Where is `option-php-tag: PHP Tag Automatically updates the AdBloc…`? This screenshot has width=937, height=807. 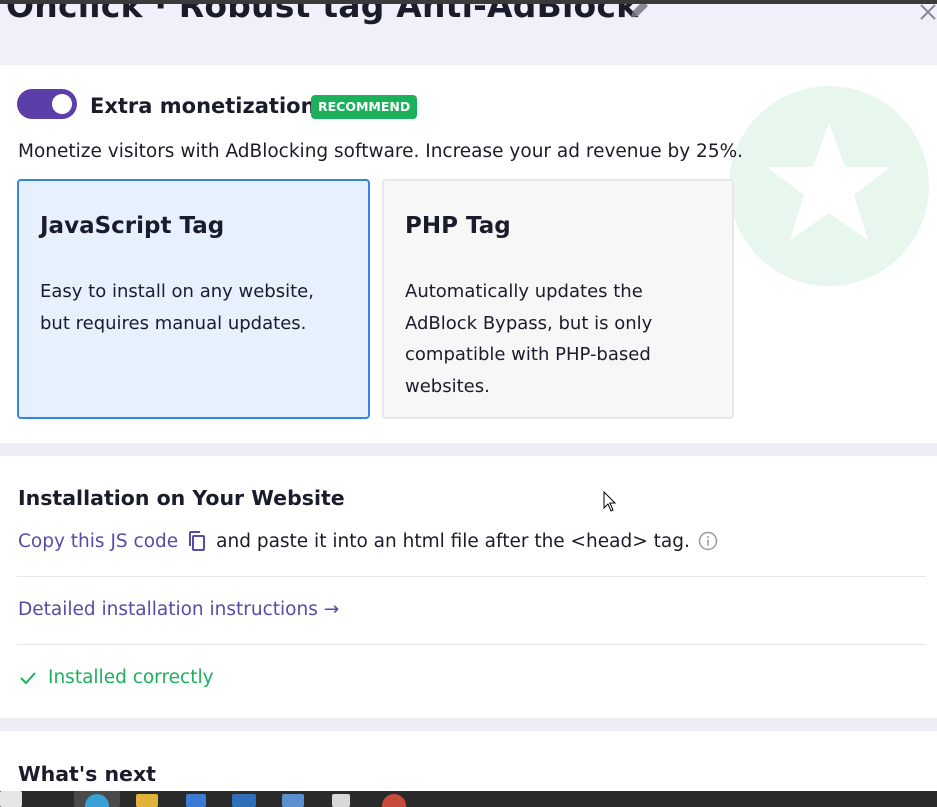
option-php-tag: PHP Tag Automatically updates the AdBloc… is located at coordinates (558, 299).